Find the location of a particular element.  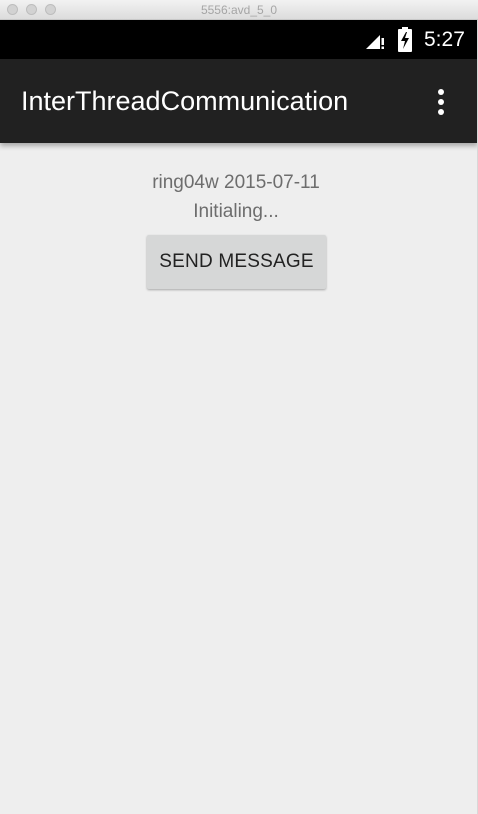

send-message-button: SEND MESSAGE is located at coordinates (236, 262).